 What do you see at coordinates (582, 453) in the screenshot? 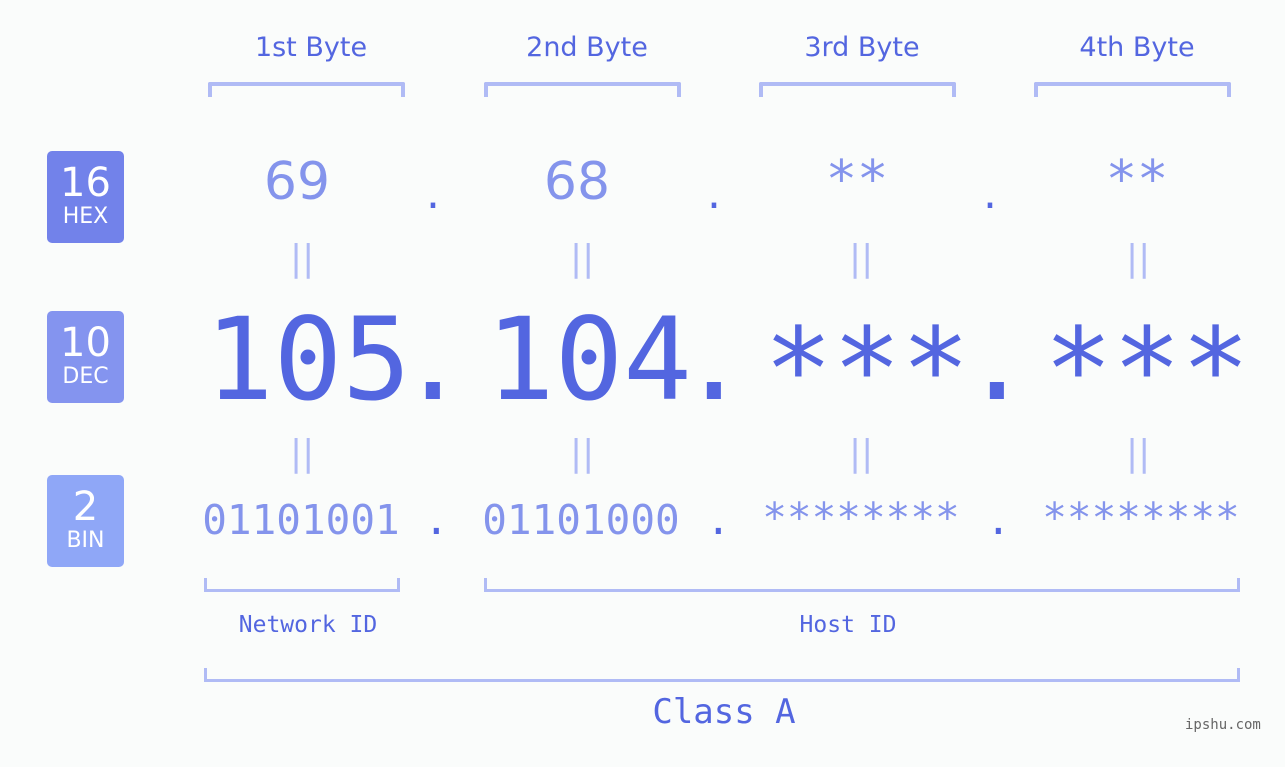
I see `equals-dec-bin-2: ||` at bounding box center [582, 453].